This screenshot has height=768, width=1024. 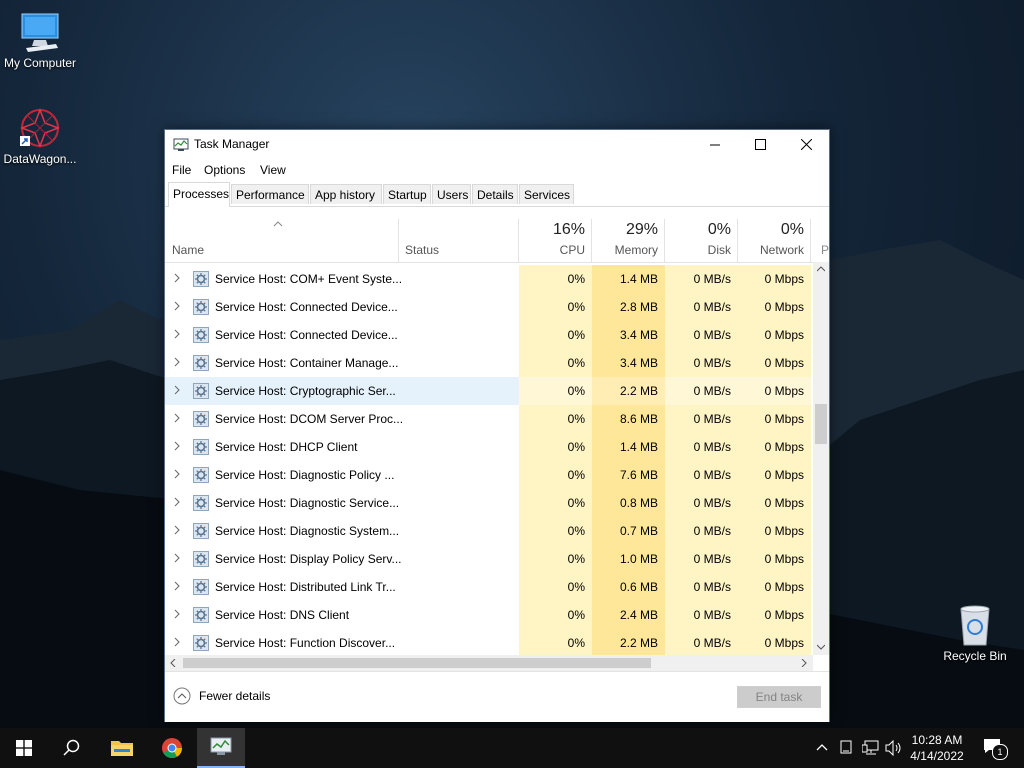 I want to click on menu-file: File, so click(x=181, y=170).